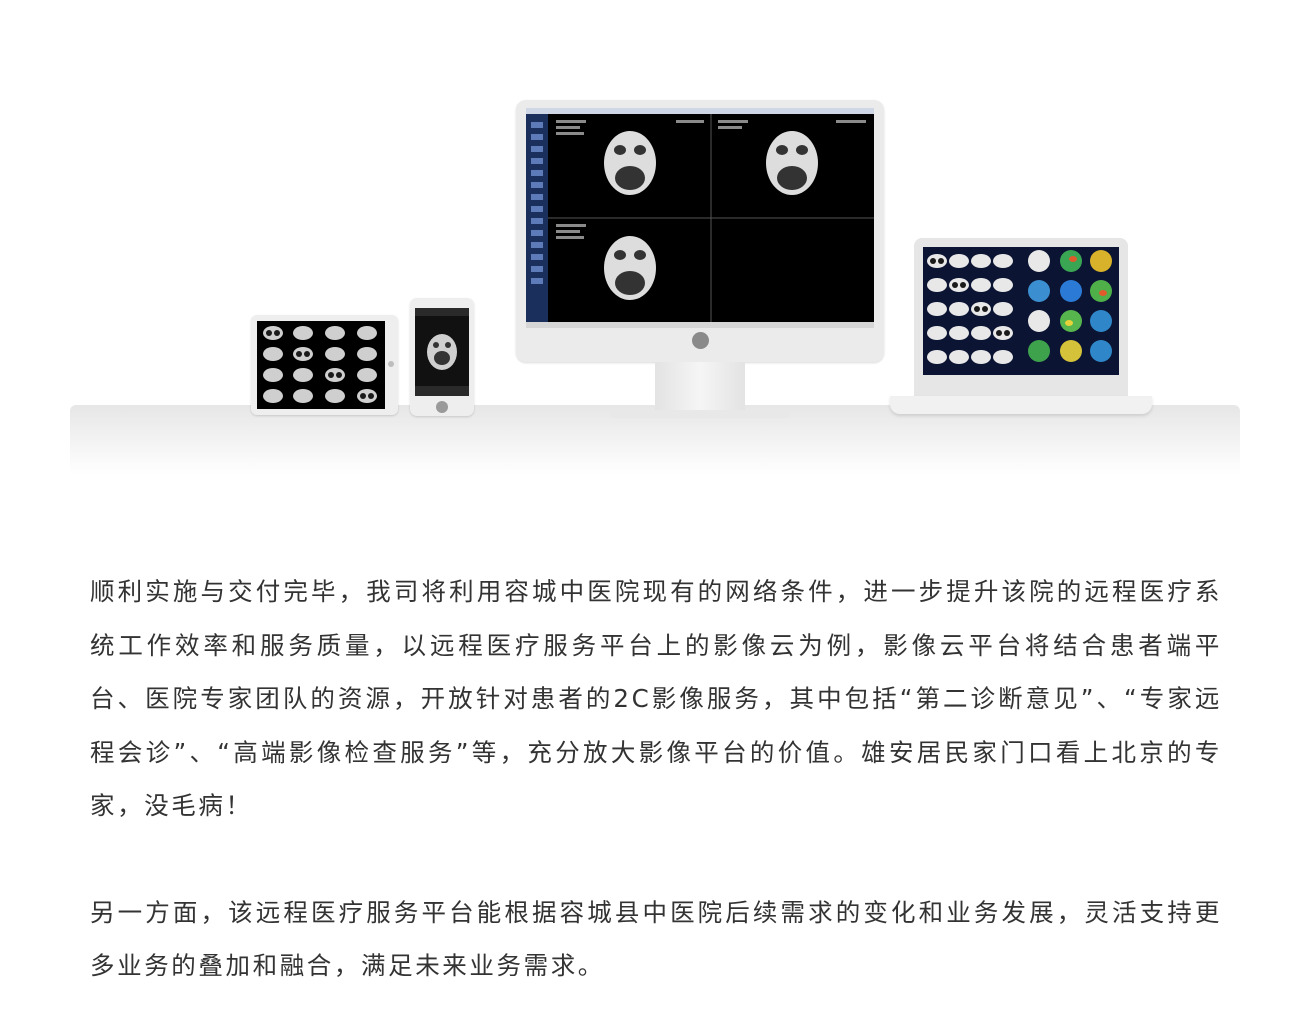 This screenshot has width=1312, height=1010. I want to click on laptop-screen, so click(1021, 311).